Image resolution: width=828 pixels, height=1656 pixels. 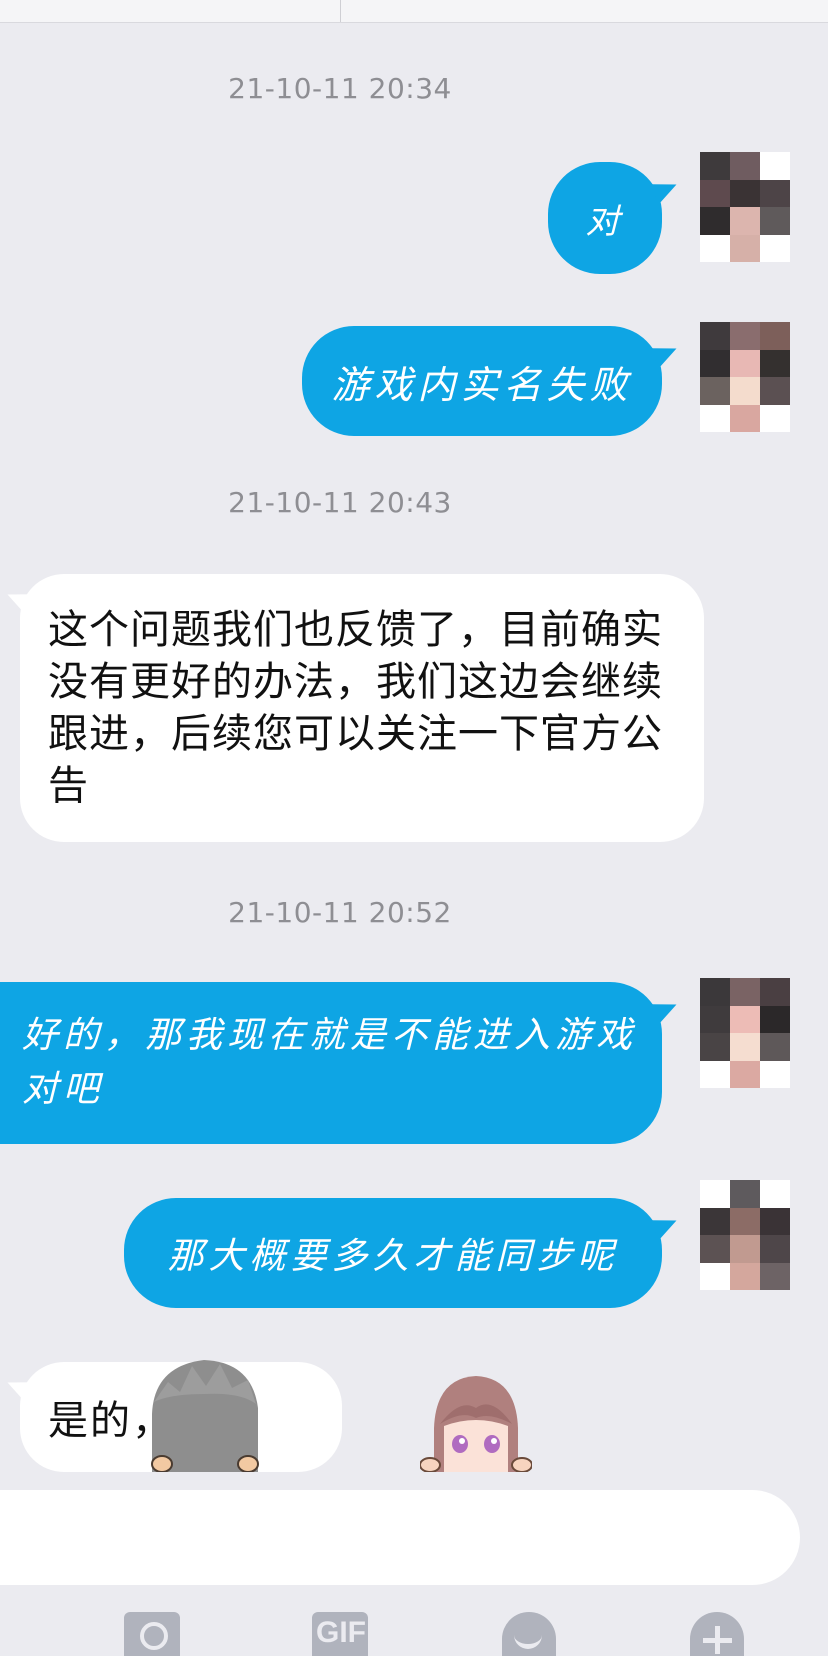 I want to click on message-text: 好的，那我现在就是不能进入游戏对吧, so click(x=330, y=1062).